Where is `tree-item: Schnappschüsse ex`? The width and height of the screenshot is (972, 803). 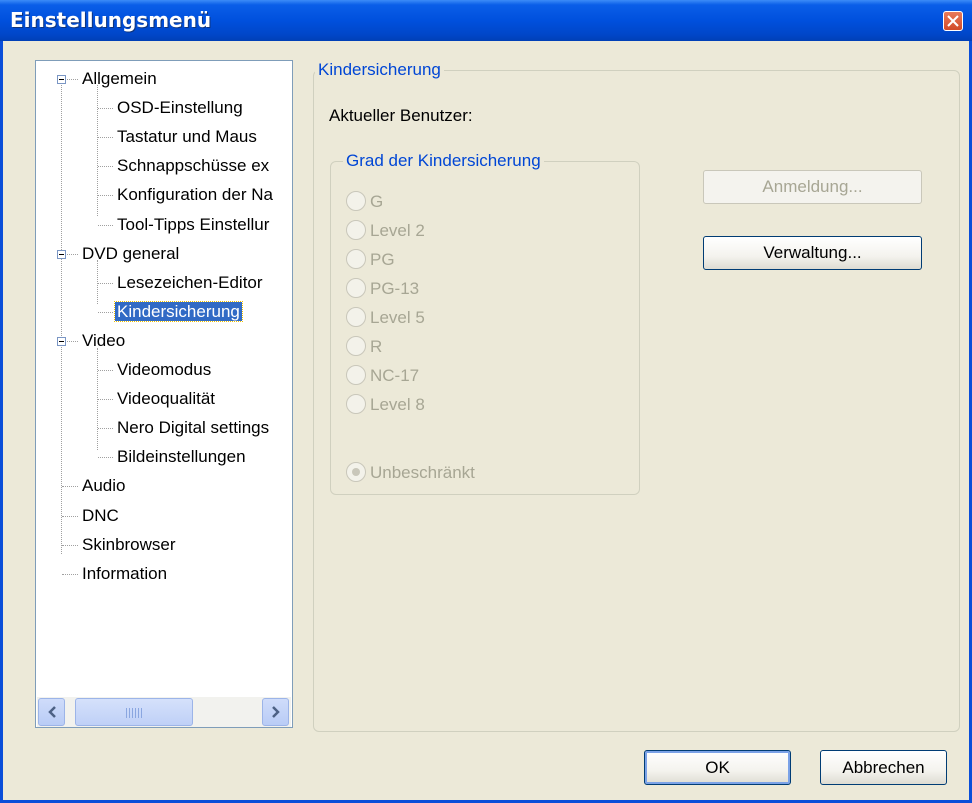 tree-item: Schnappschüsse ex is located at coordinates (193, 166).